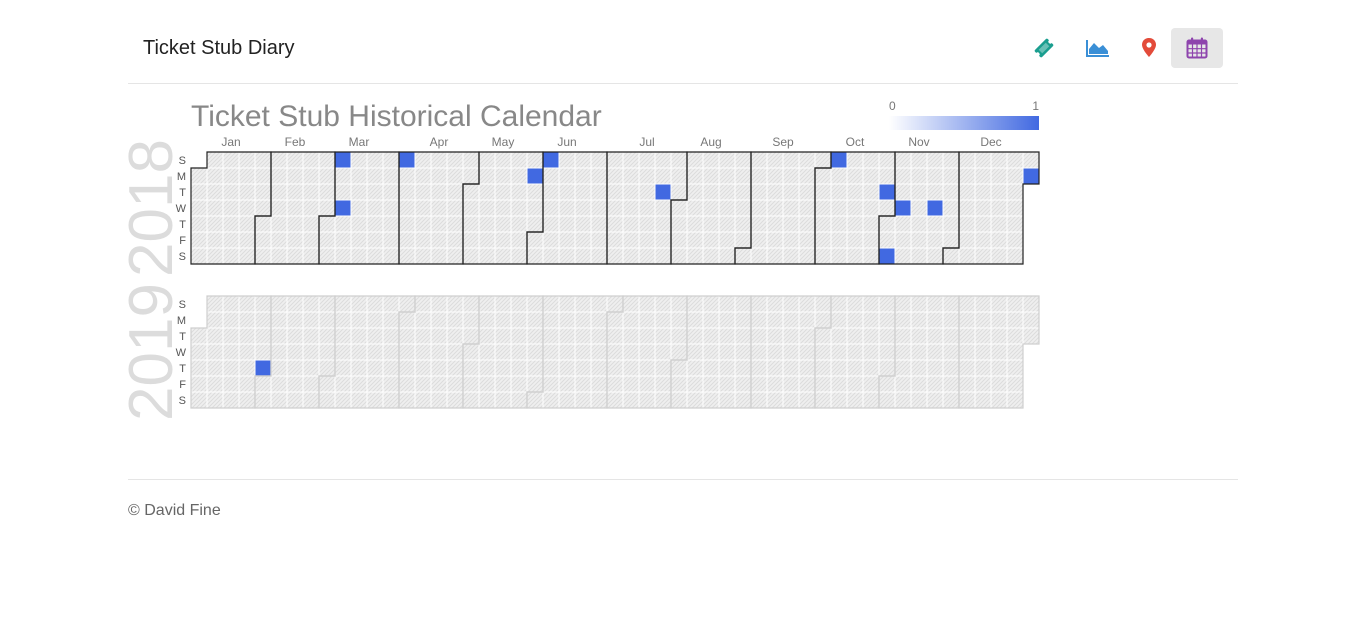 This screenshot has height=622, width=1366. I want to click on calendar-day: 2018-08-17, so click(711, 240).